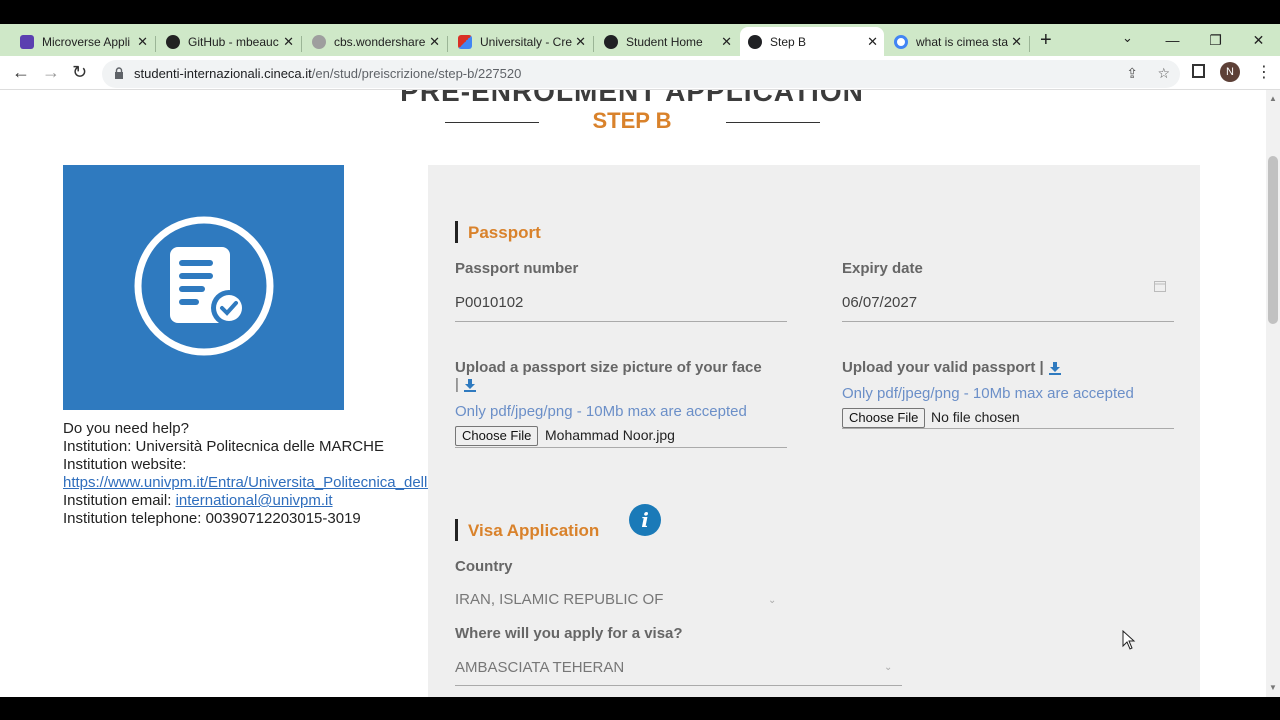 The image size is (1280, 720). I want to click on website-label: Institution website:, so click(125, 464).